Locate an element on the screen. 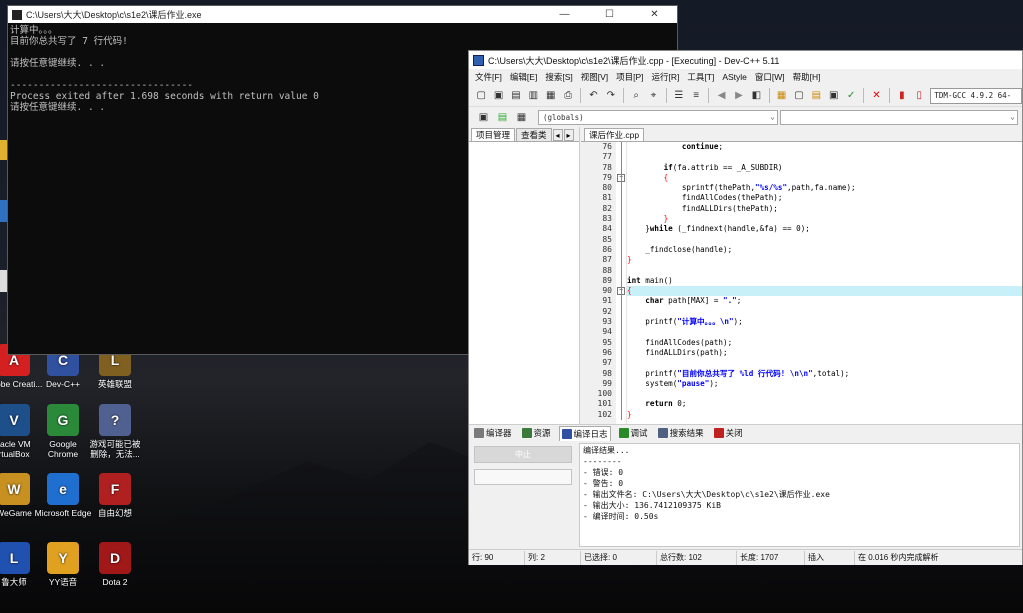 This screenshot has height=613, width=1023. desktop-icon: e Microsoft Edge is located at coordinates (63, 495).